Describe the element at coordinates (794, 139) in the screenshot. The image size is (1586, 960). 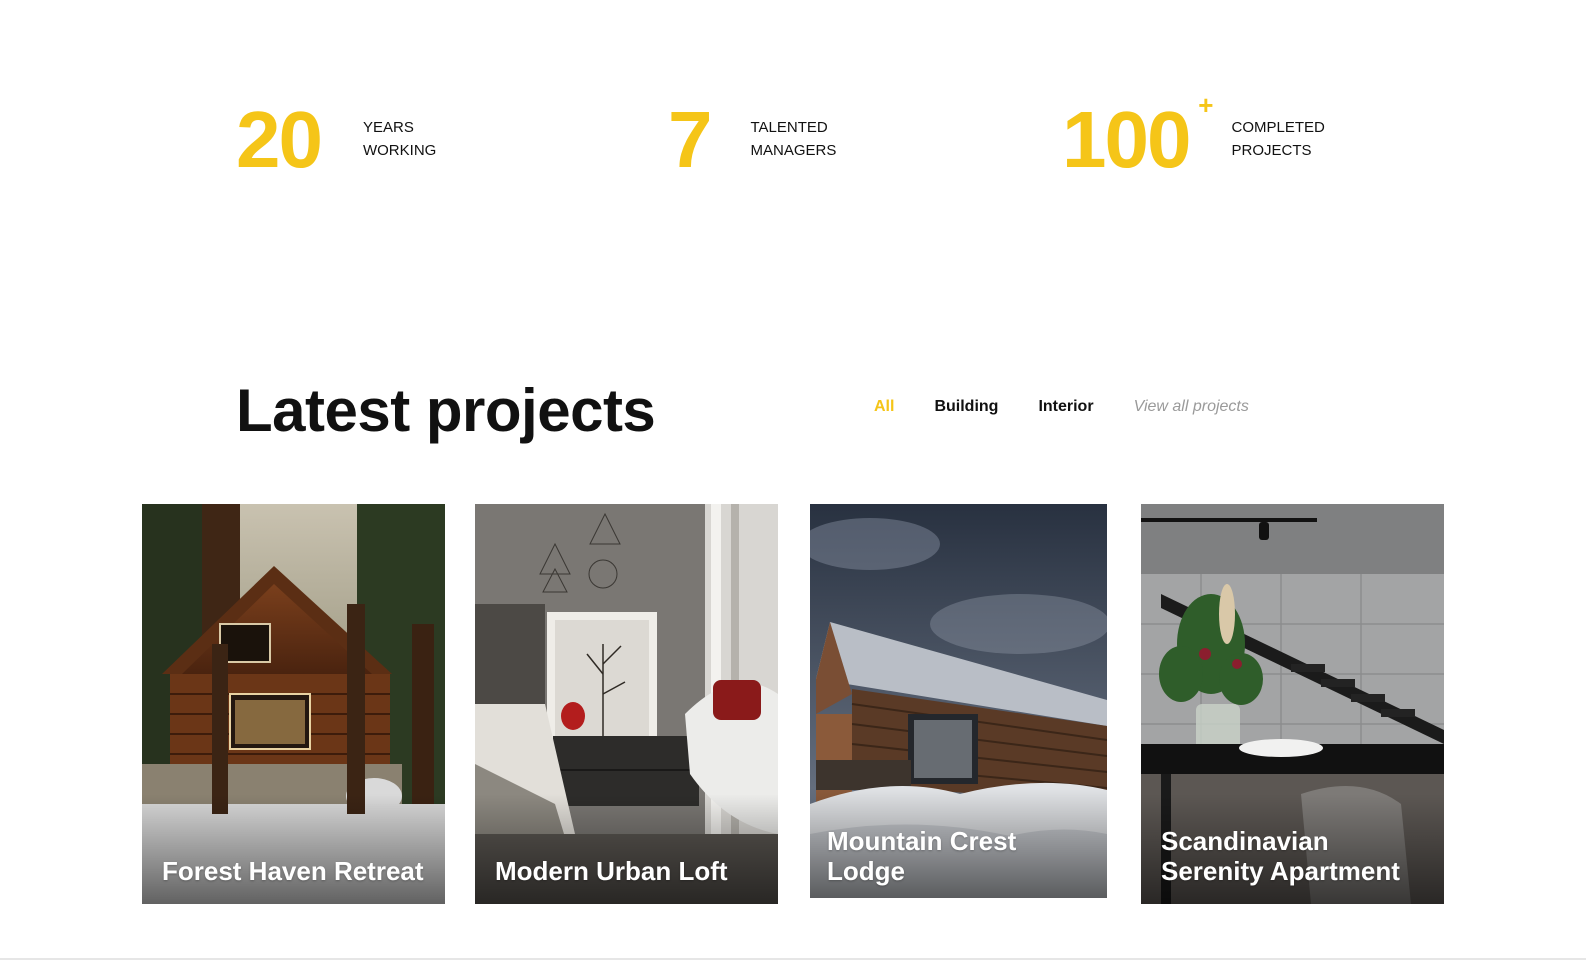
I see `stat-label: TALENTED MANAGERS` at that location.